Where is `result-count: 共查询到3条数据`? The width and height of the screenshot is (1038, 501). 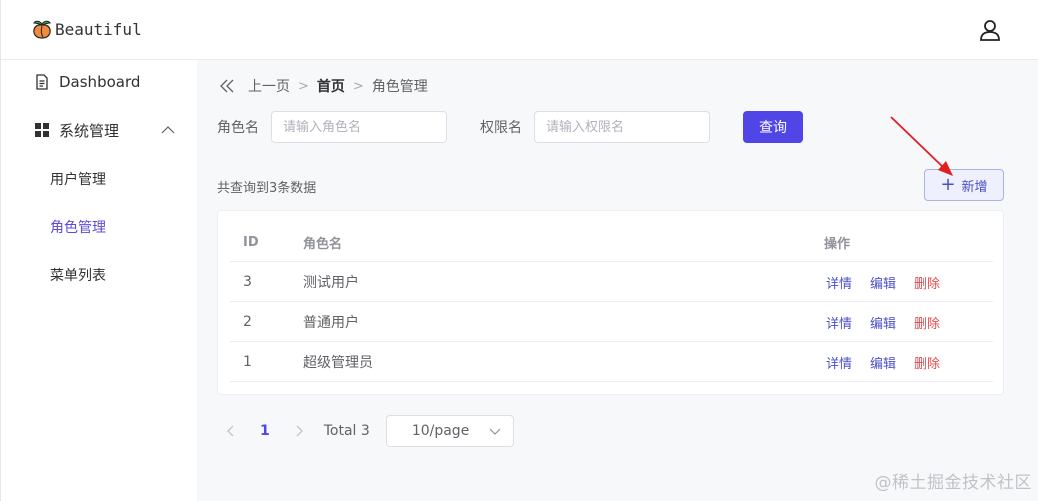
result-count: 共查询到3条数据 is located at coordinates (266, 186).